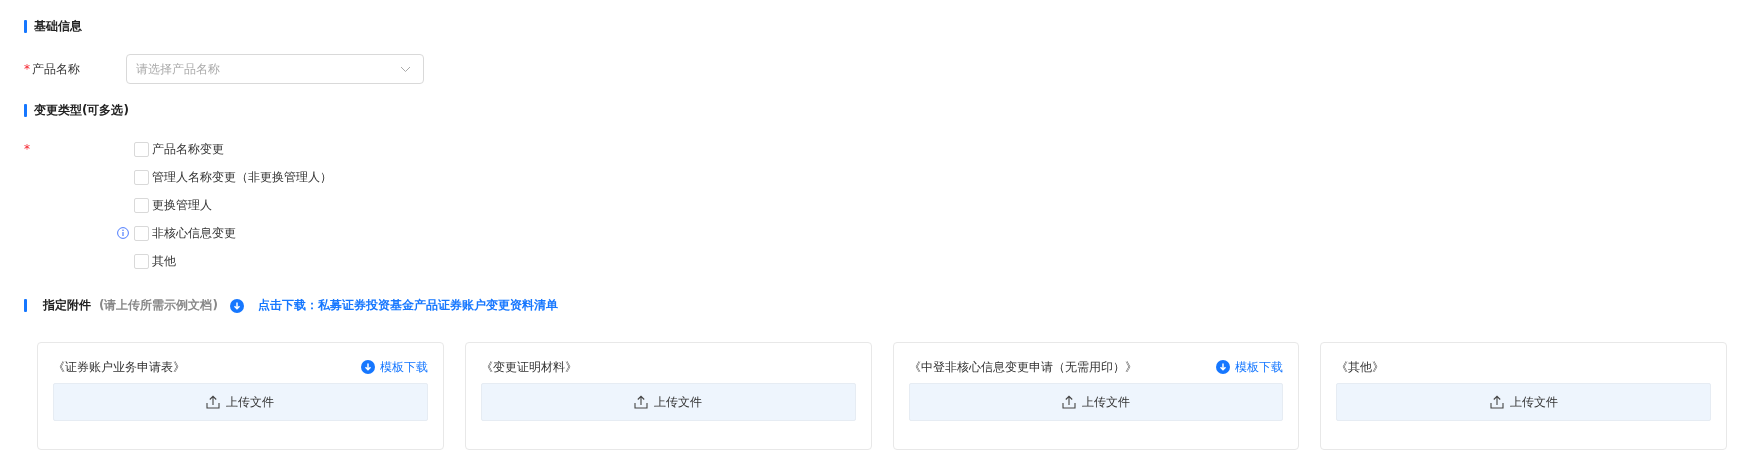  I want to click on hint-text: (请上传所需示例文档), so click(158, 305).